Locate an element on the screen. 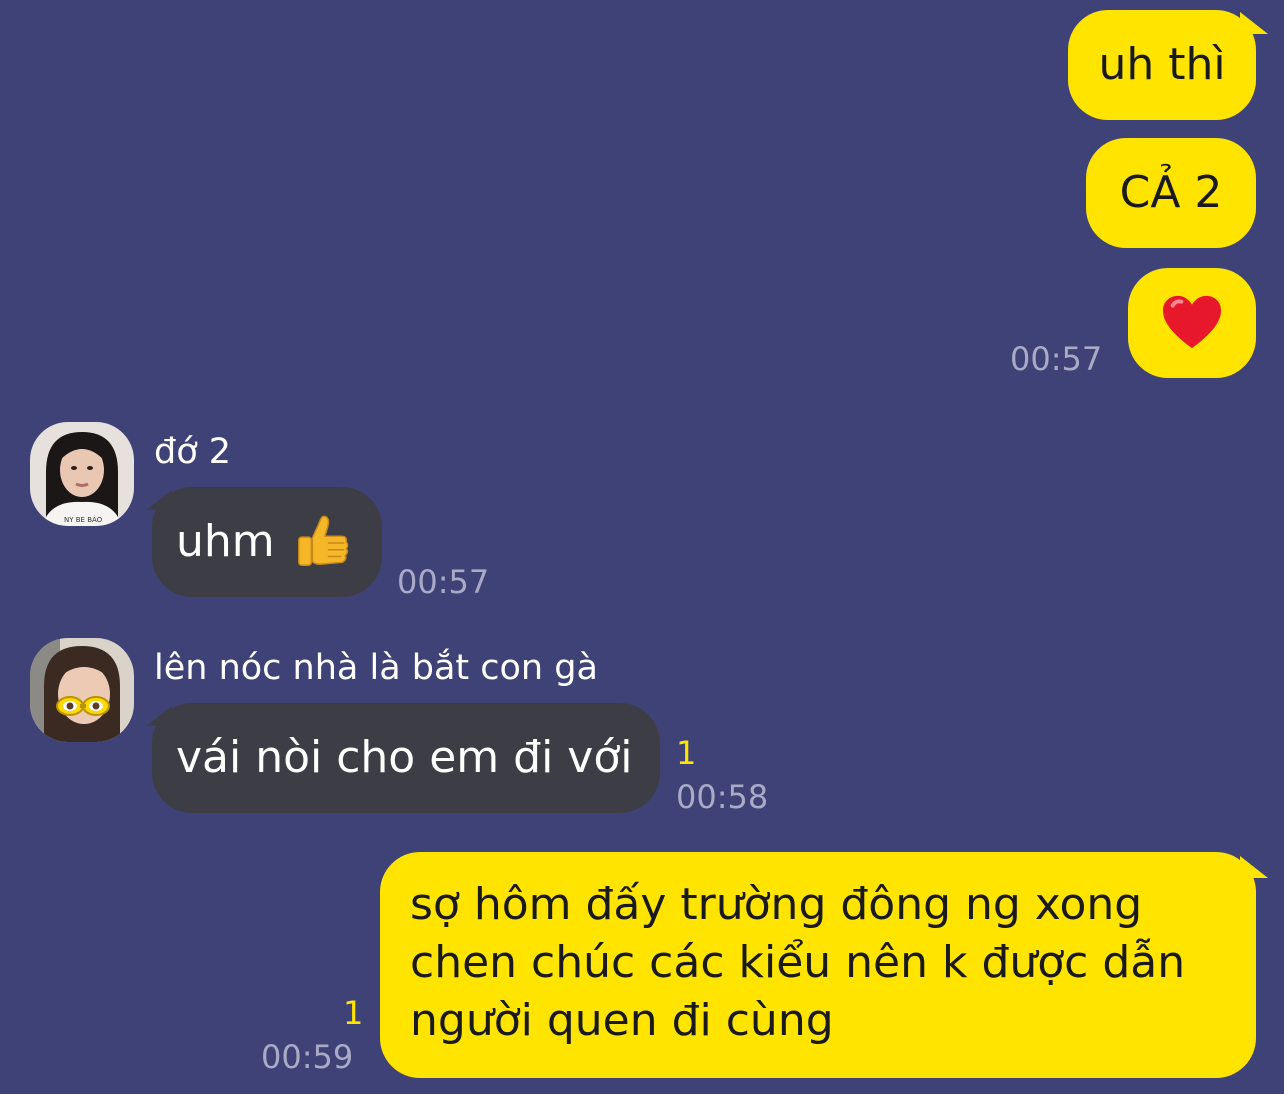  message-text: vái nòi cho em đi với is located at coordinates (404, 757).